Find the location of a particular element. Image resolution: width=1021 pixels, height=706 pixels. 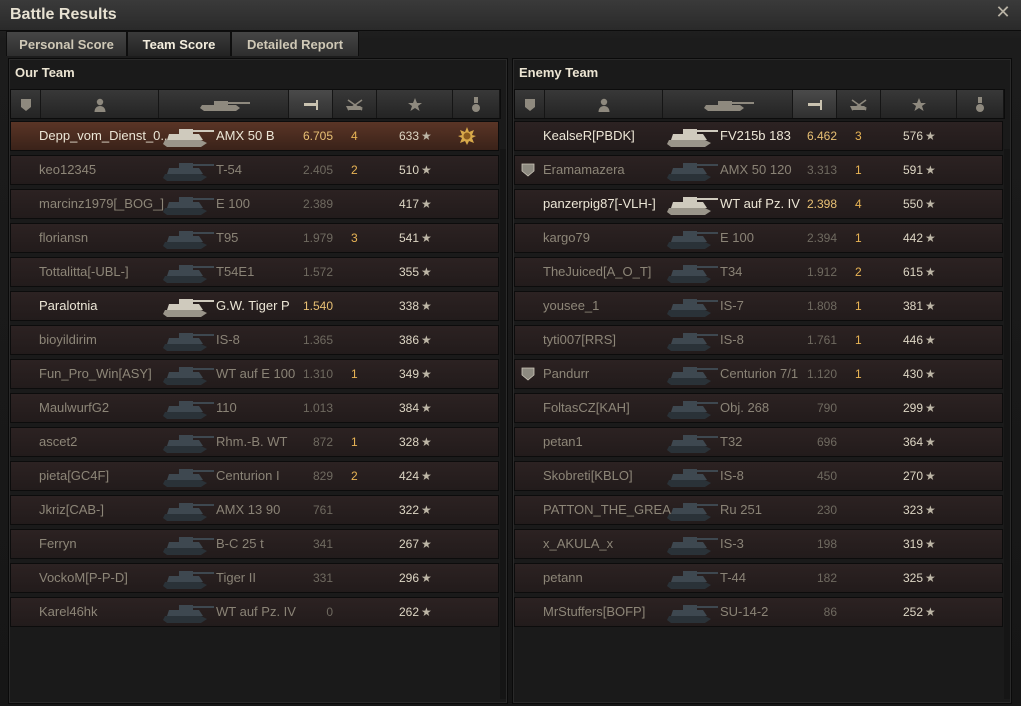

player-row: Ferryn B-C 25 t 341 267 ★ is located at coordinates (254, 544).